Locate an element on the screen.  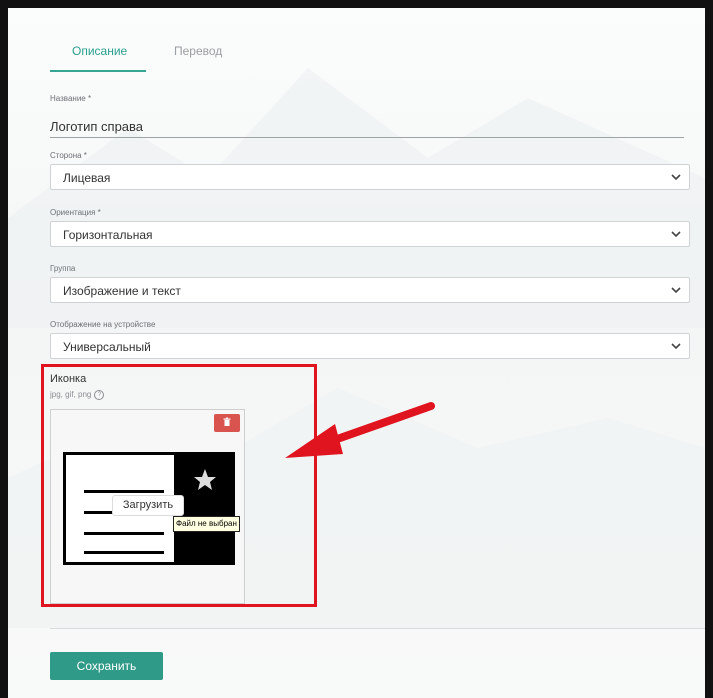
name-label: Название * is located at coordinates (71, 98).